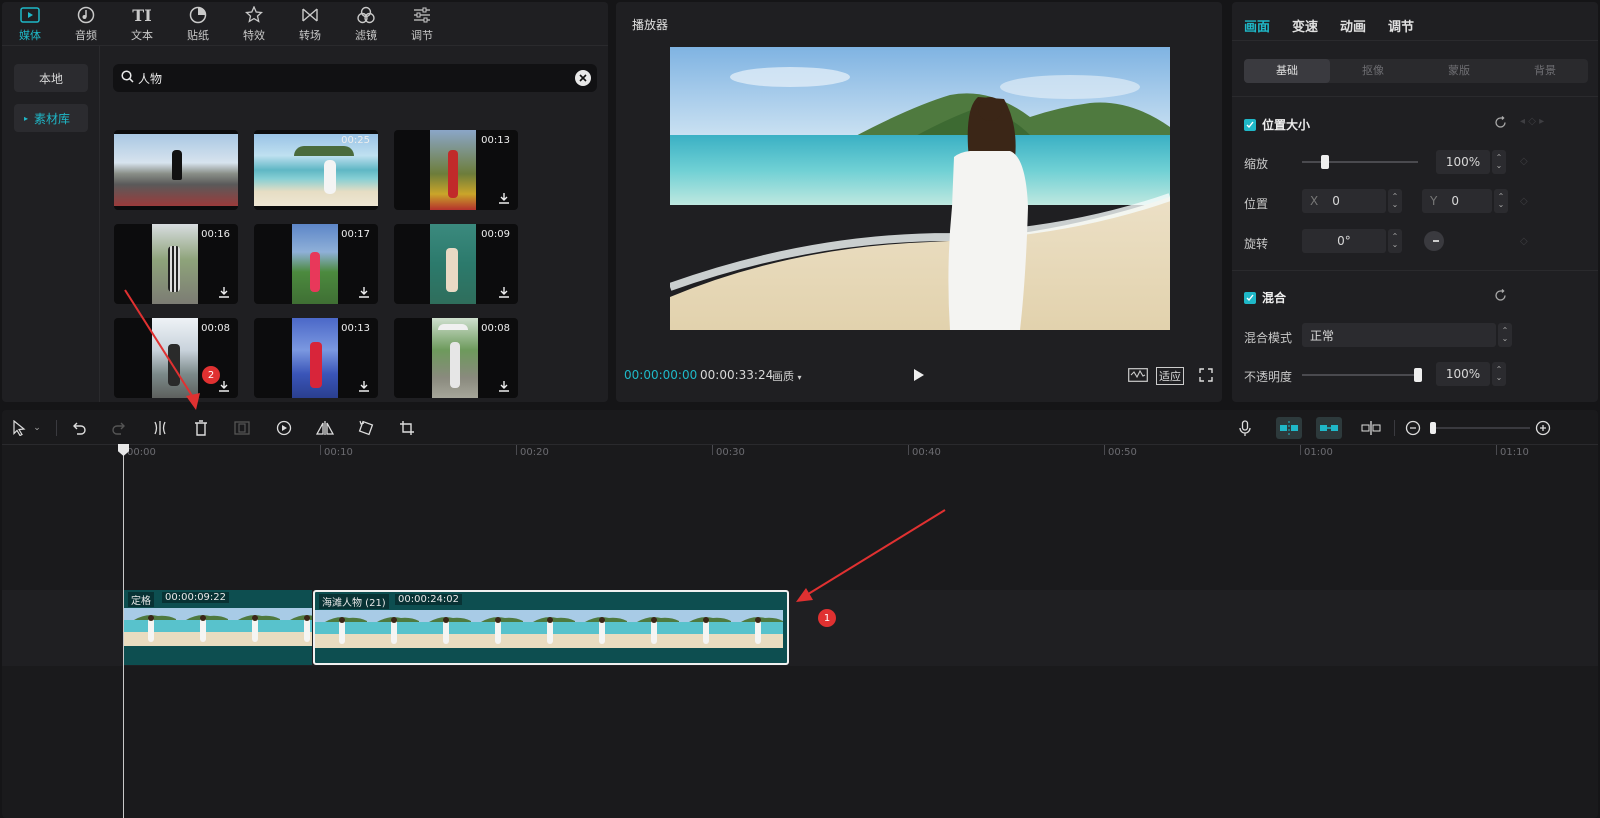 This screenshot has height=818, width=1600. Describe the element at coordinates (827, 618) in the screenshot. I see `annotation-badge: 1` at that location.